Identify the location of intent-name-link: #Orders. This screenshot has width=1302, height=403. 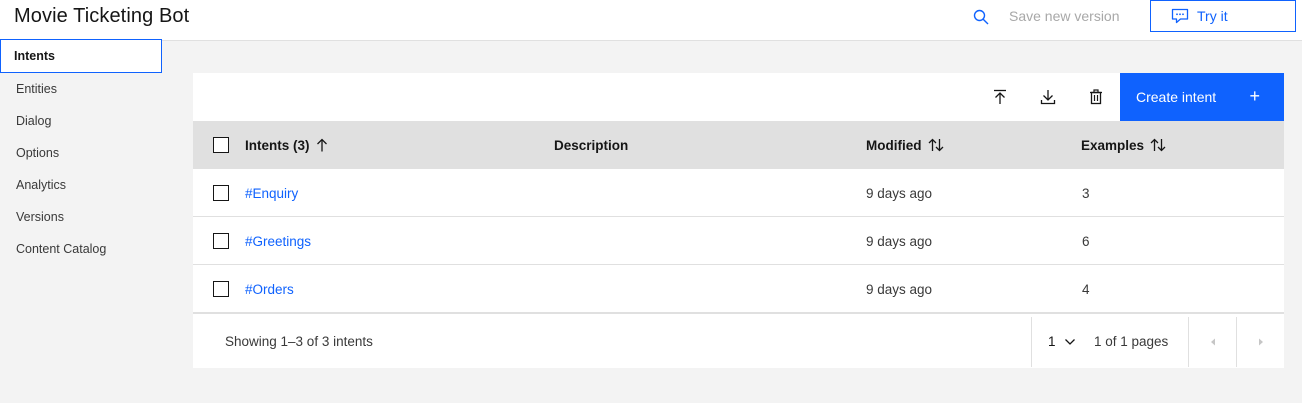
(269, 289).